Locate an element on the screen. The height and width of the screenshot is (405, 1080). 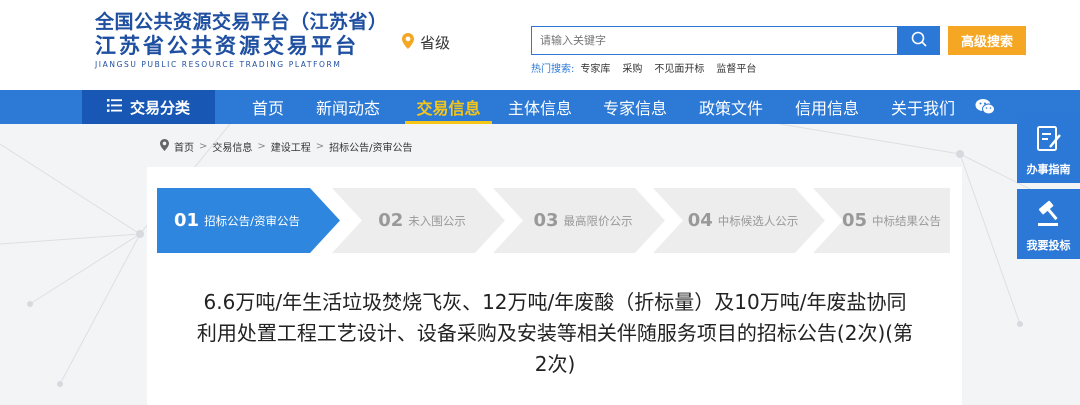
nav-item-policy: 政策文件 is located at coordinates (731, 107).